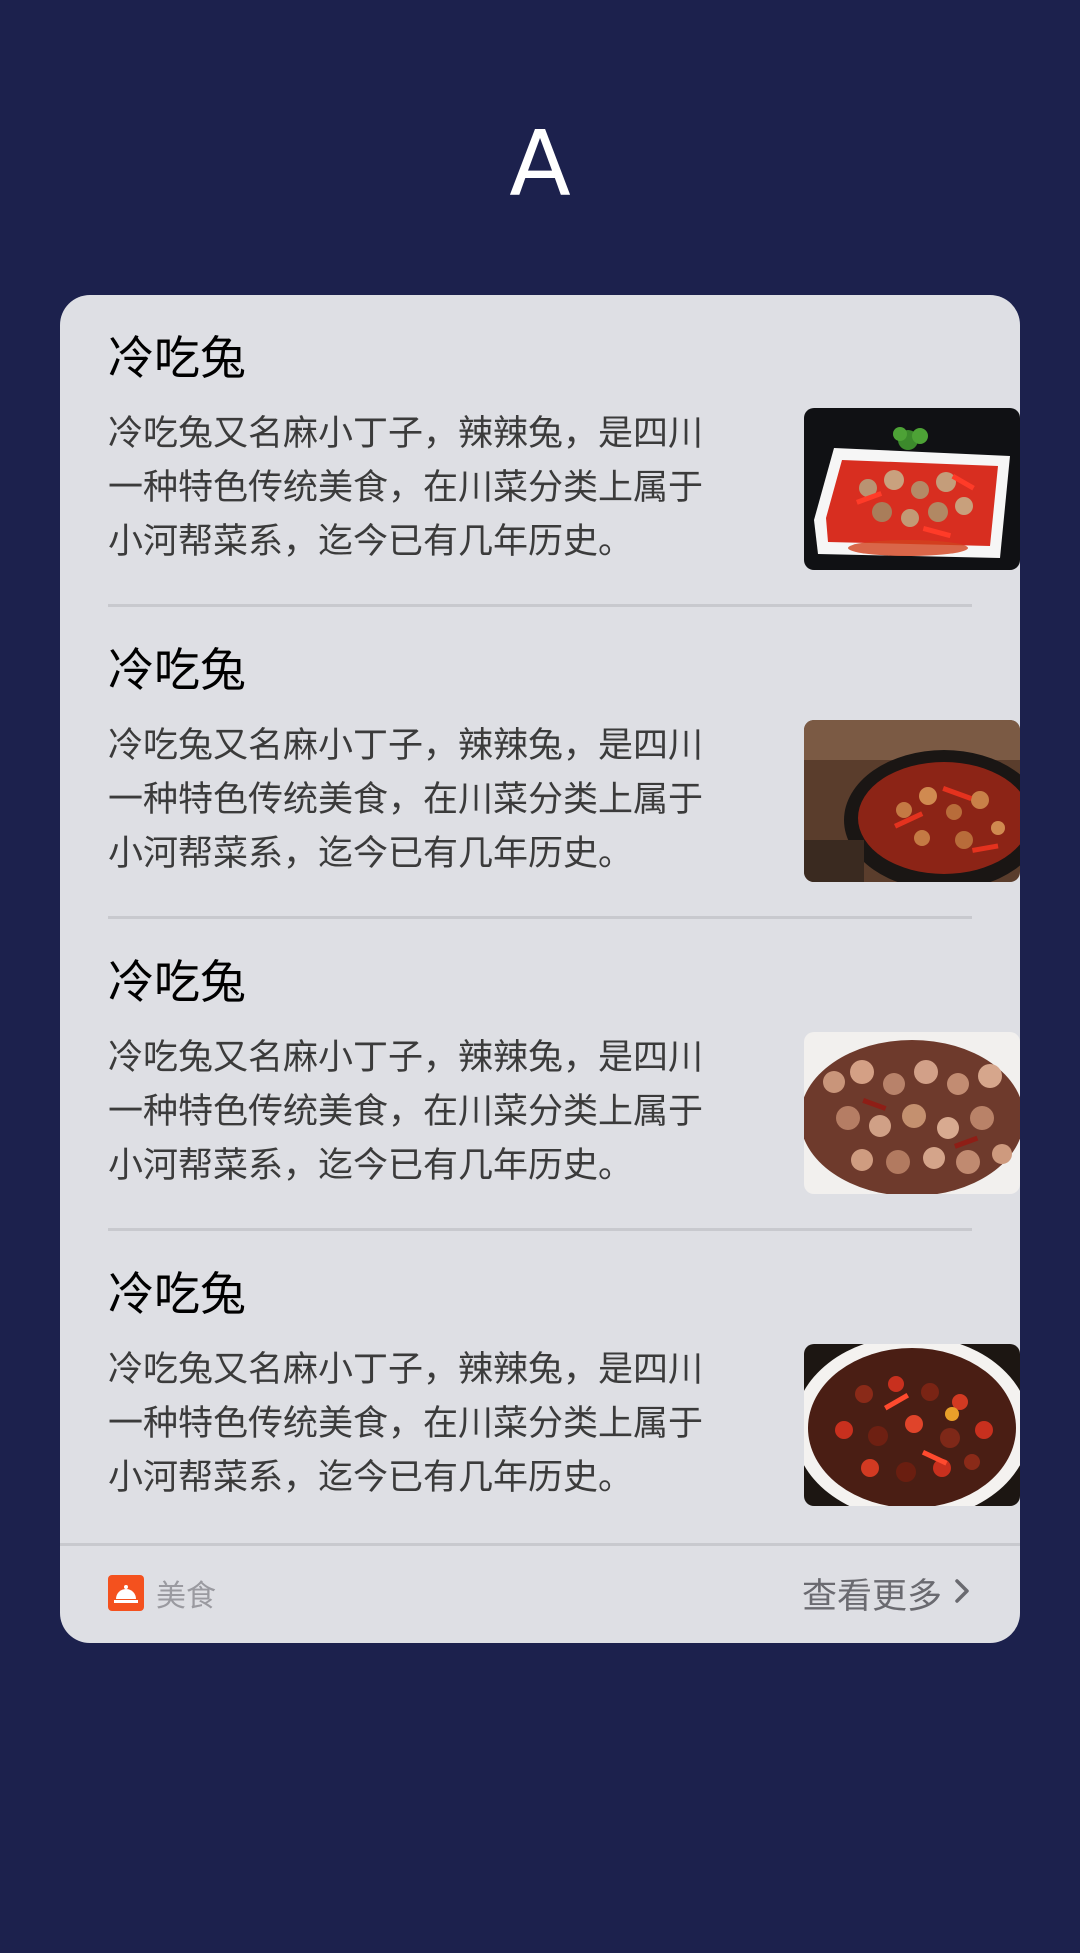  Describe the element at coordinates (912, 801) in the screenshot. I see `spicy-rabbit-pot-image` at that location.